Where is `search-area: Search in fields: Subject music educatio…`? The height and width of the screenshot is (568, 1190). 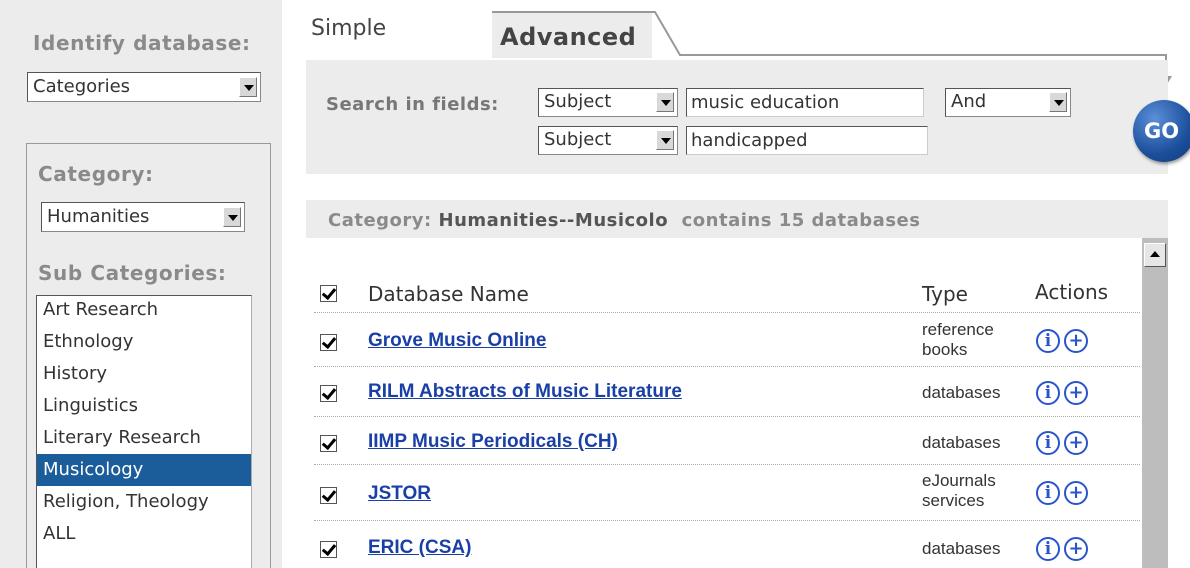 search-area: Search in fields: Subject music educatio… is located at coordinates (737, 117).